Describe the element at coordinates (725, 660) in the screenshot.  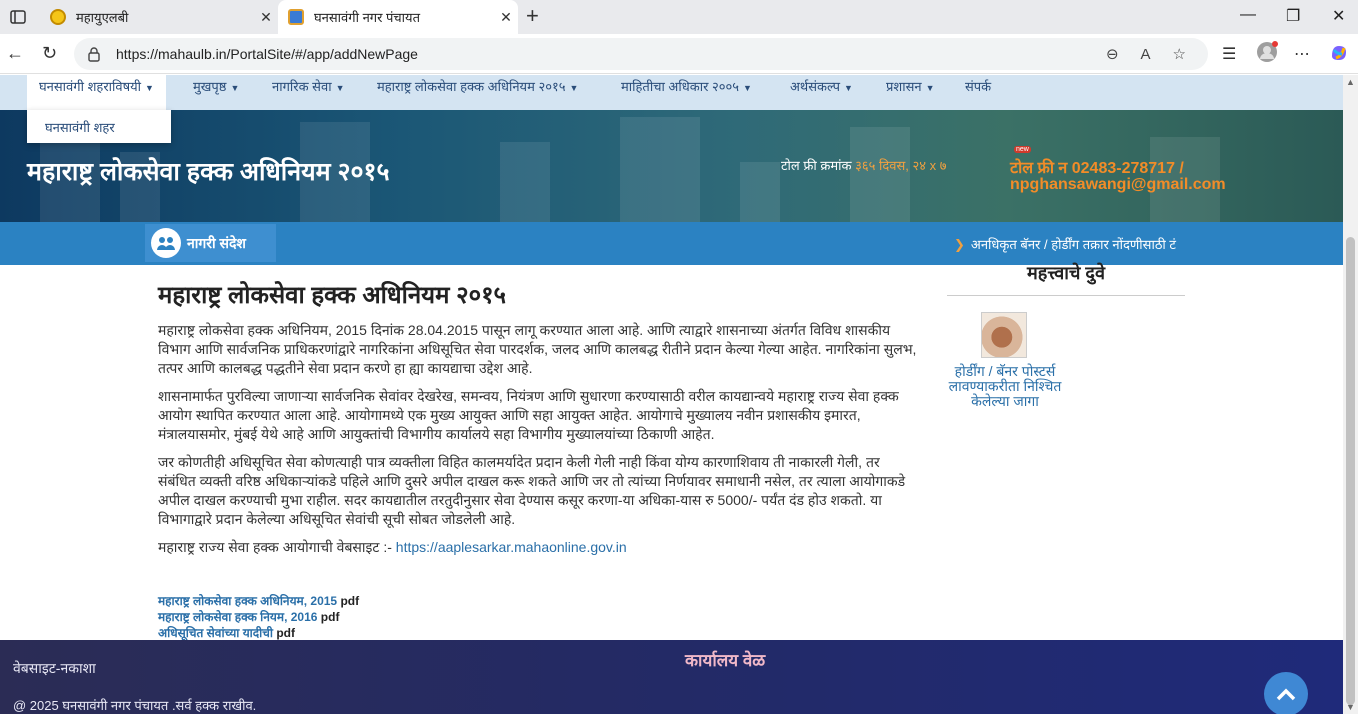
I see `office-hours-heading: कार्यालय वेळ` at that location.